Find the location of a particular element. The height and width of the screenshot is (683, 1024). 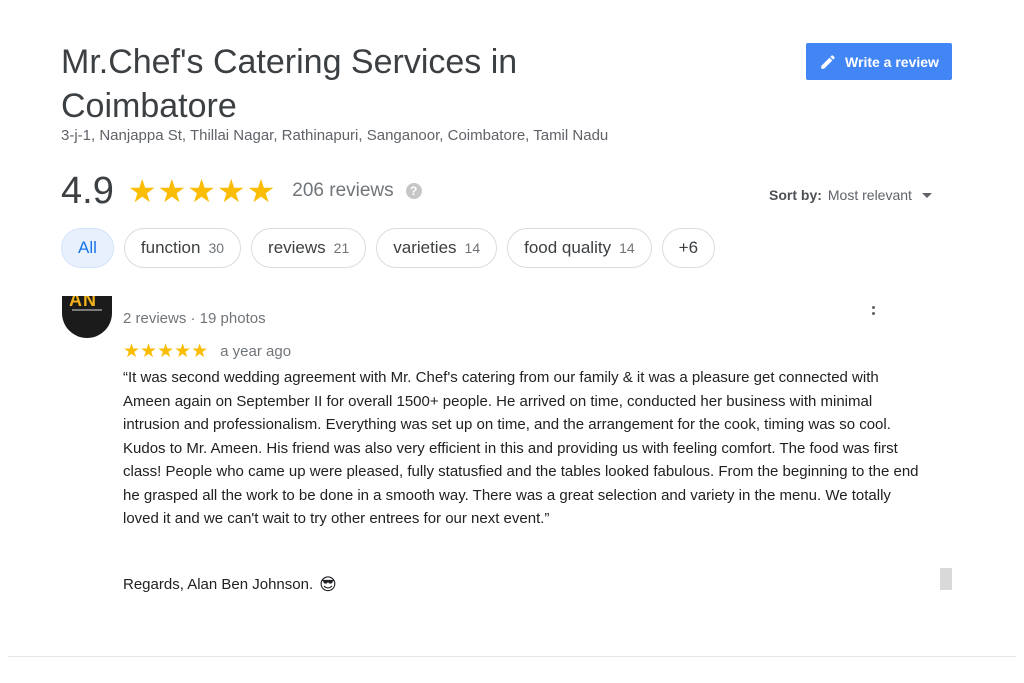

review-signature: Regards, Alan Ben Johnson. is located at coordinates (218, 584).